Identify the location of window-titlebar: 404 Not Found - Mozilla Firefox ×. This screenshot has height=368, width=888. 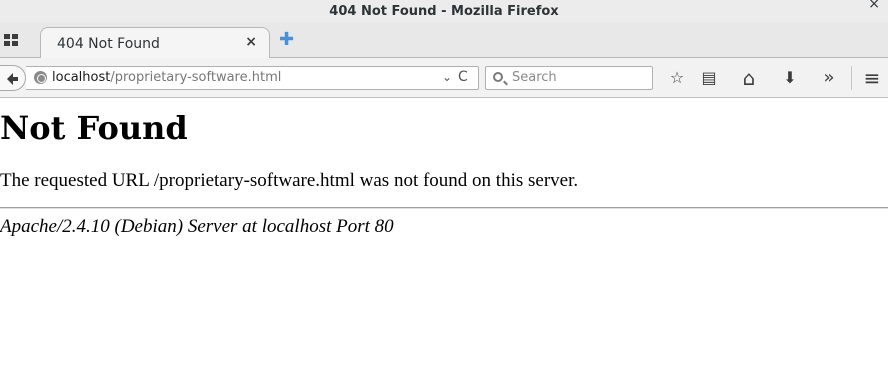
(444, 11).